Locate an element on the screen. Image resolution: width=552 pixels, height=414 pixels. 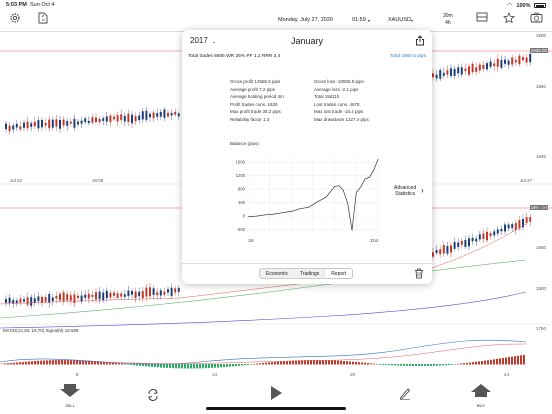
layout-icon is located at coordinates (482, 19).